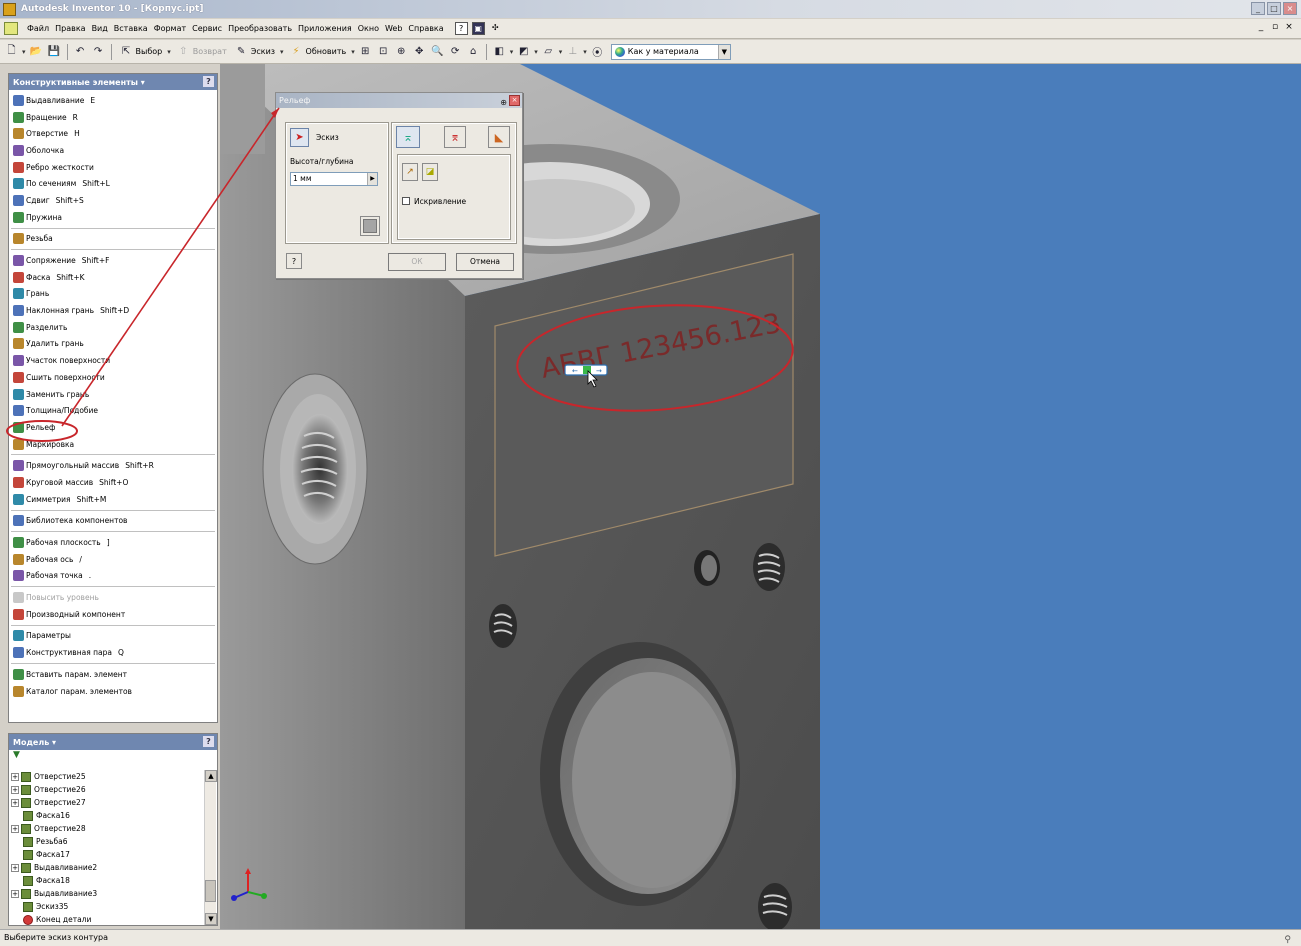 Image resolution: width=1301 pixels, height=946 pixels. Describe the element at coordinates (597, 51) in the screenshot. I see `color-style-icon: ⦿` at that location.